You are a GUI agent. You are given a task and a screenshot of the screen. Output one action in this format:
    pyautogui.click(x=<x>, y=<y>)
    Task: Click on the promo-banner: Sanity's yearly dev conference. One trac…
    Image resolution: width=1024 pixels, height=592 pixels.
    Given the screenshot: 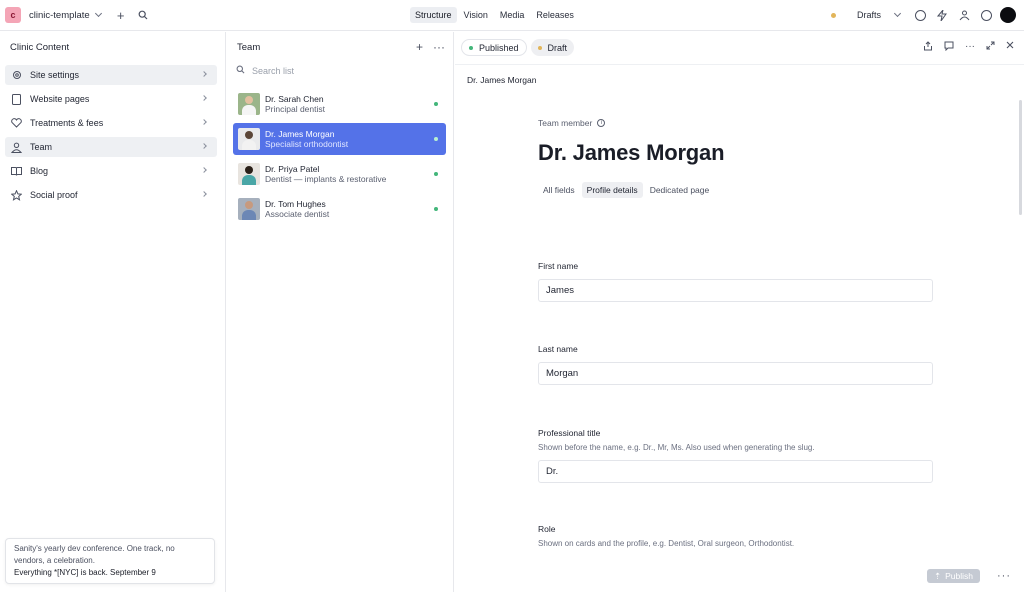 What is the action you would take?
    pyautogui.click(x=110, y=561)
    